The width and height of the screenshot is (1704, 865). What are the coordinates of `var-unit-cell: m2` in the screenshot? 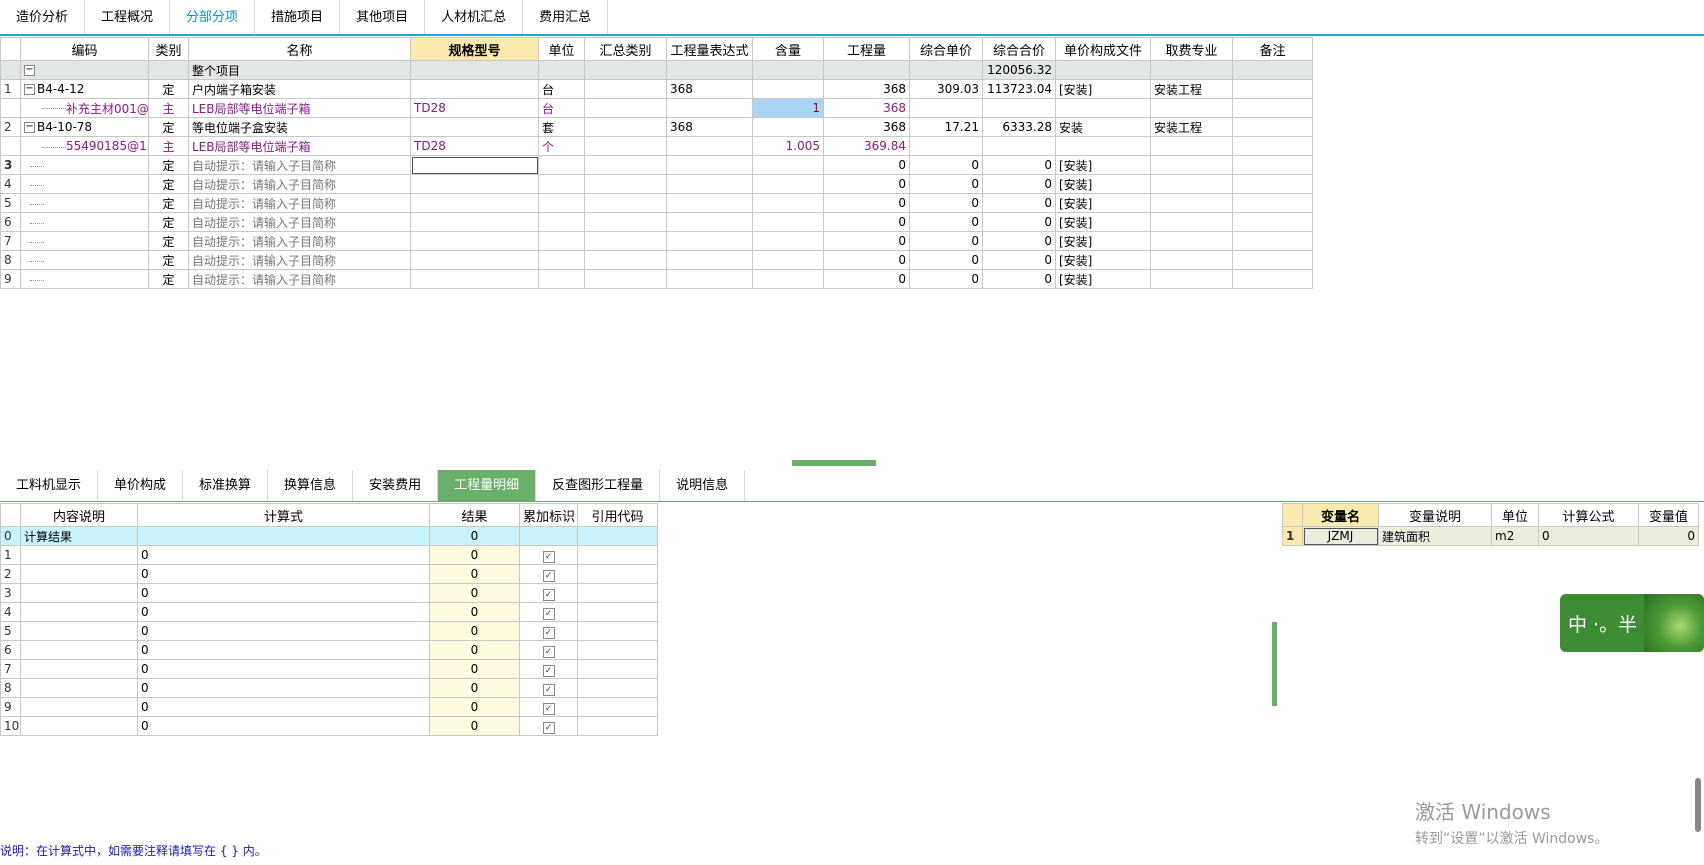 It's located at (1515, 536).